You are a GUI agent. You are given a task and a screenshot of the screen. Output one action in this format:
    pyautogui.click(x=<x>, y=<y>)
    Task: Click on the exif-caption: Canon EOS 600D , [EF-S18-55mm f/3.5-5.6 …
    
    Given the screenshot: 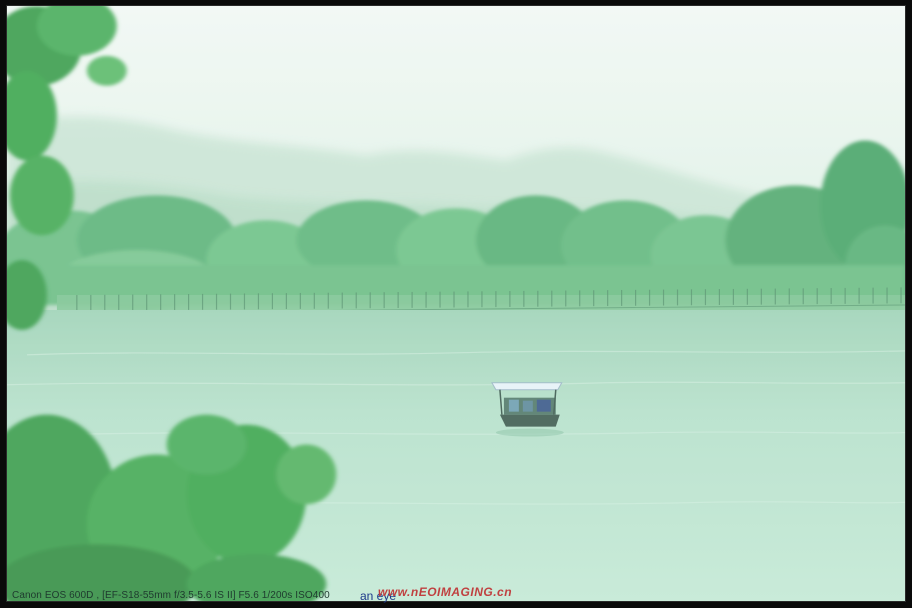 What is the action you would take?
    pyautogui.click(x=171, y=595)
    